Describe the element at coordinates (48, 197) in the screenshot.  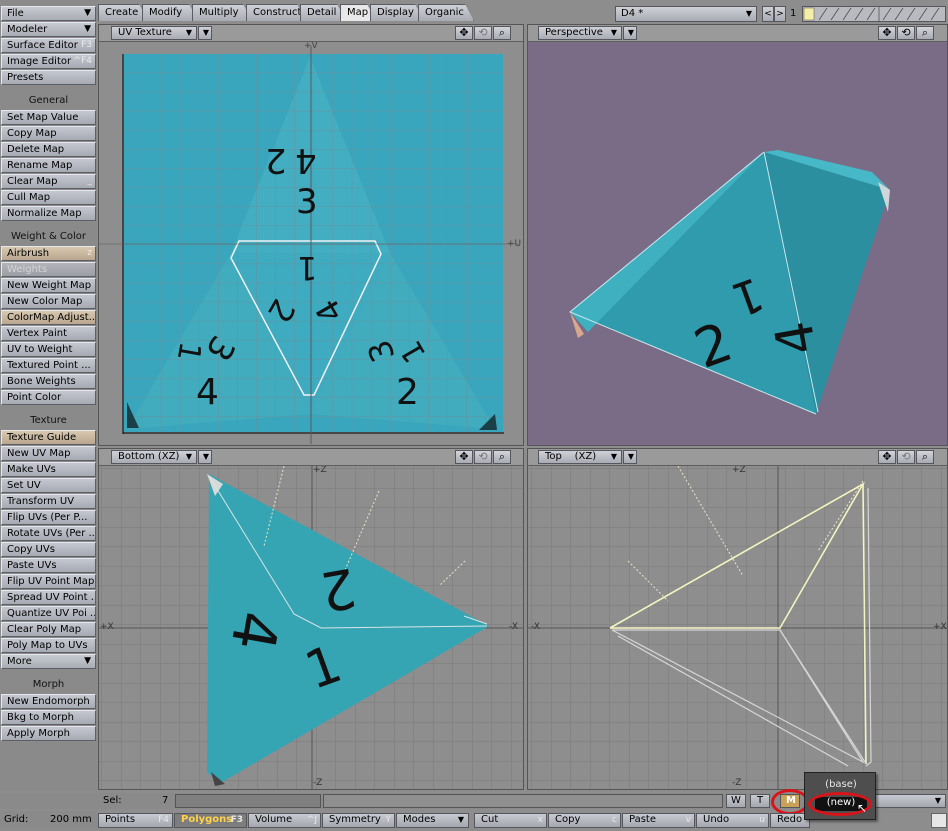
I see `sidebar-item-cull-map: Cull Map` at that location.